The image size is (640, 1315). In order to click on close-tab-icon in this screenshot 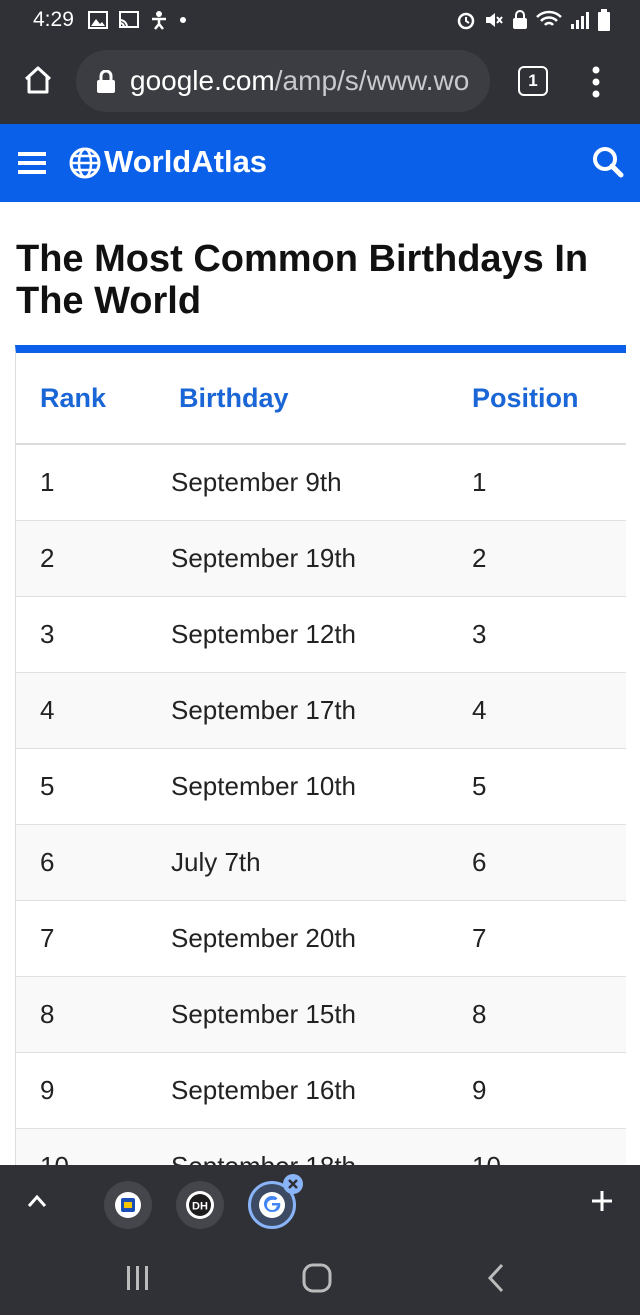, I will do `click(293, 1184)`.